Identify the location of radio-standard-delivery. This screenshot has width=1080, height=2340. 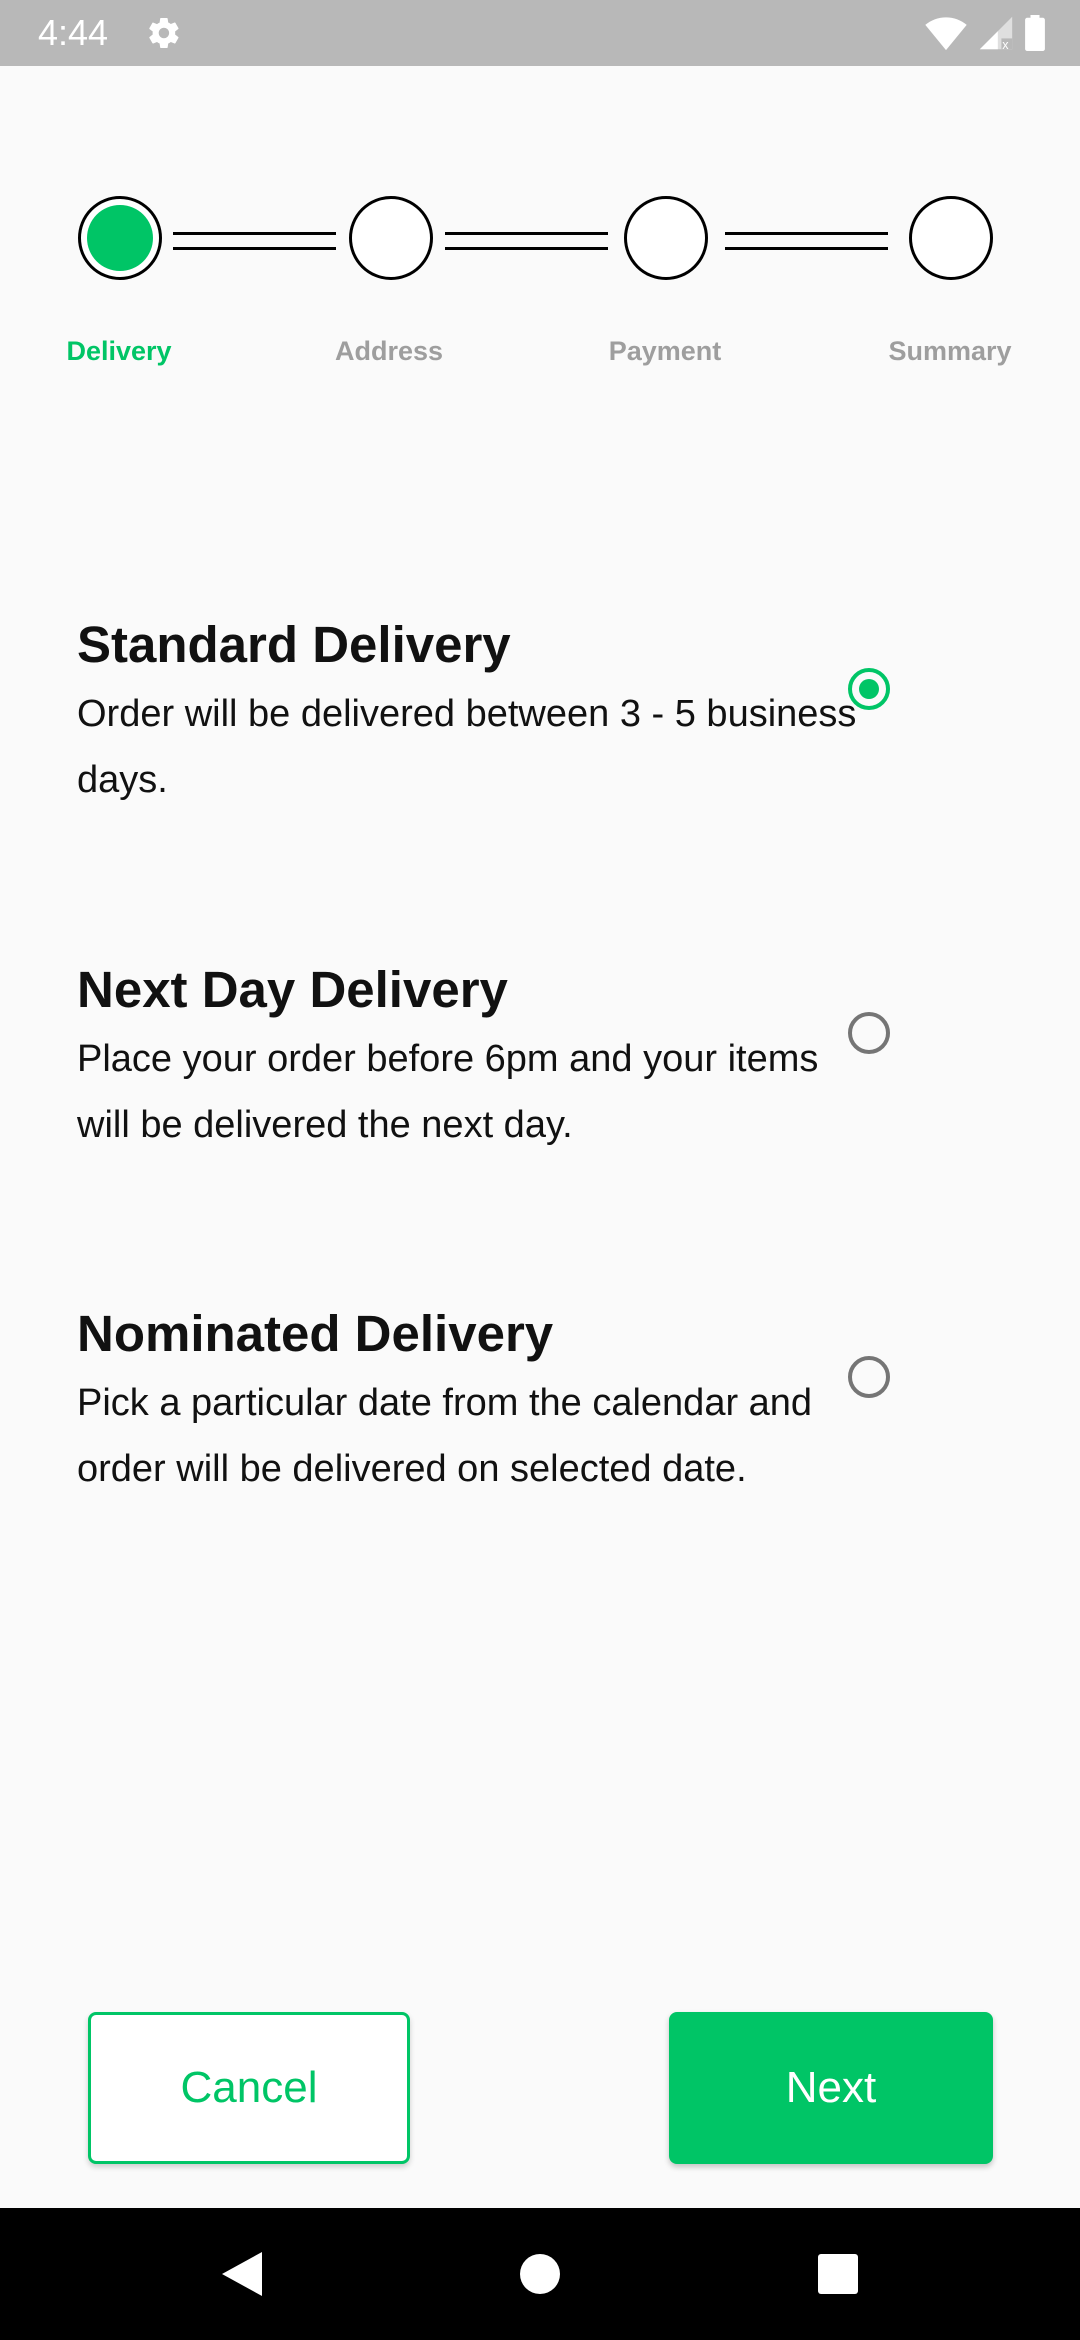
(869, 689).